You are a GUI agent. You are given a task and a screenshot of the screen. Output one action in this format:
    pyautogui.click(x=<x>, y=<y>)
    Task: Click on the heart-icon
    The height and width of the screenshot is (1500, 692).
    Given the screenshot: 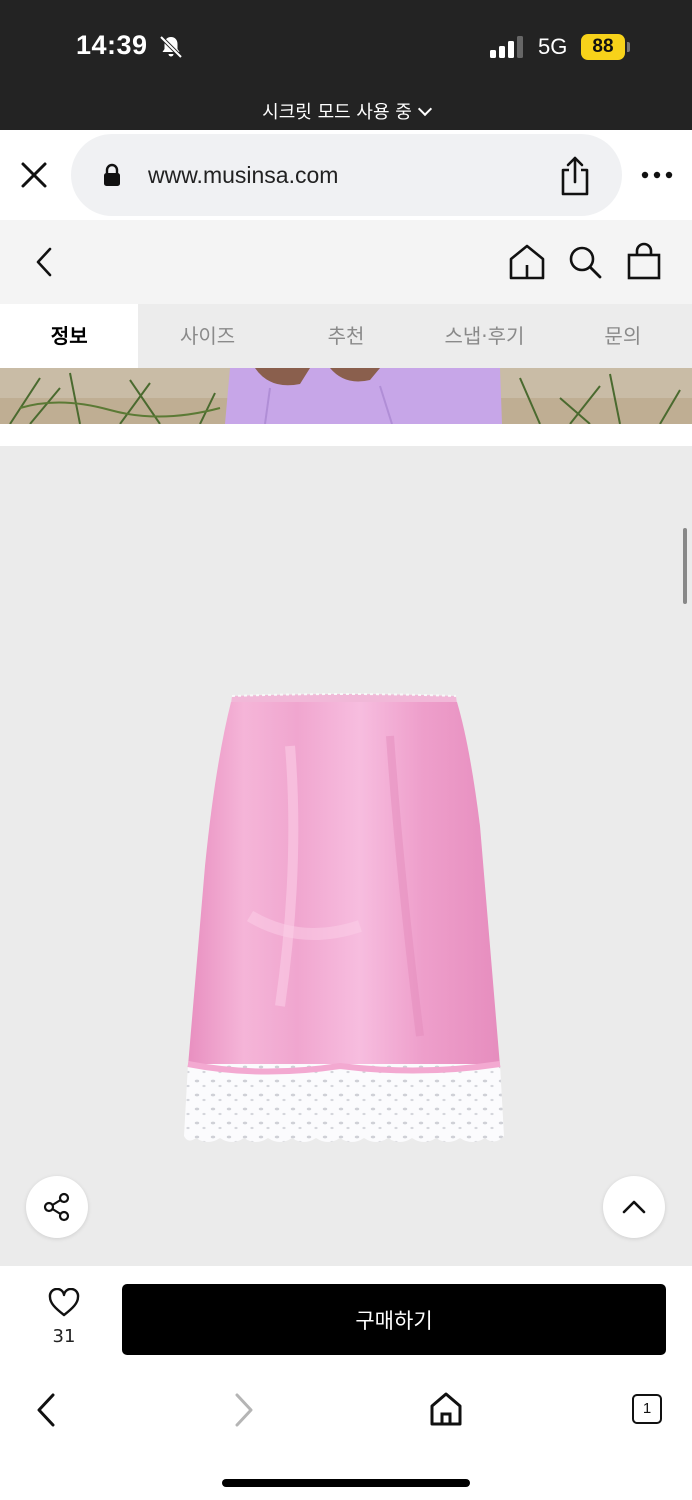 What is the action you would take?
    pyautogui.click(x=64, y=1303)
    